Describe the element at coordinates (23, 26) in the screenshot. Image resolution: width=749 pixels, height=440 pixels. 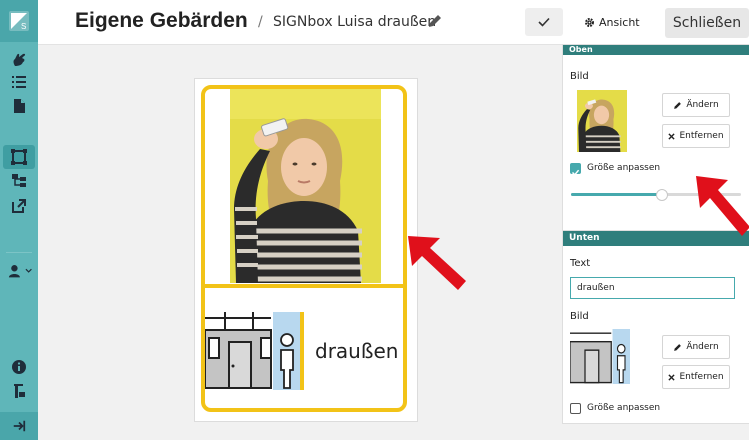
I see `svg-text: S` at that location.